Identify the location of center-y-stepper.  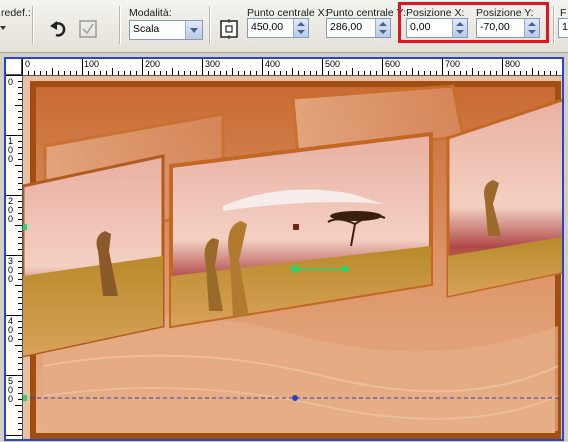
(382, 28).